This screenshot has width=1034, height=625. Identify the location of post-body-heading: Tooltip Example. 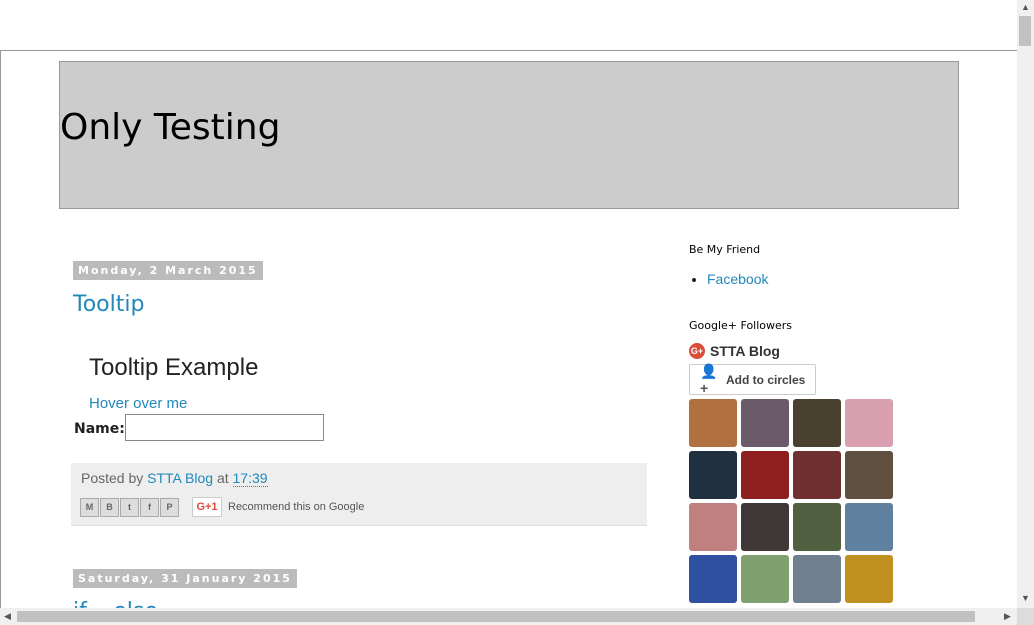
(174, 367).